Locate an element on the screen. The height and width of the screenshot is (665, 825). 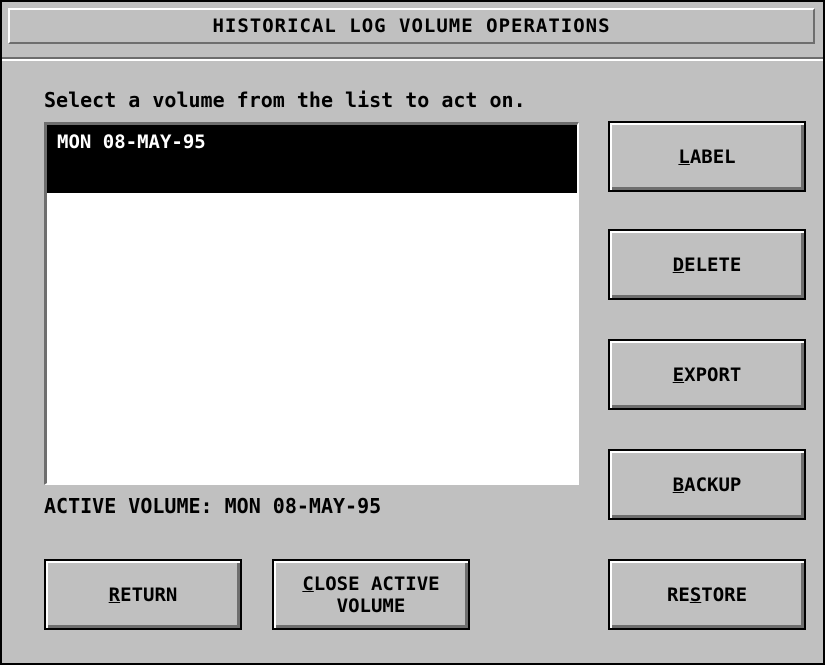
label-button-accel: L is located at coordinates (684, 156).